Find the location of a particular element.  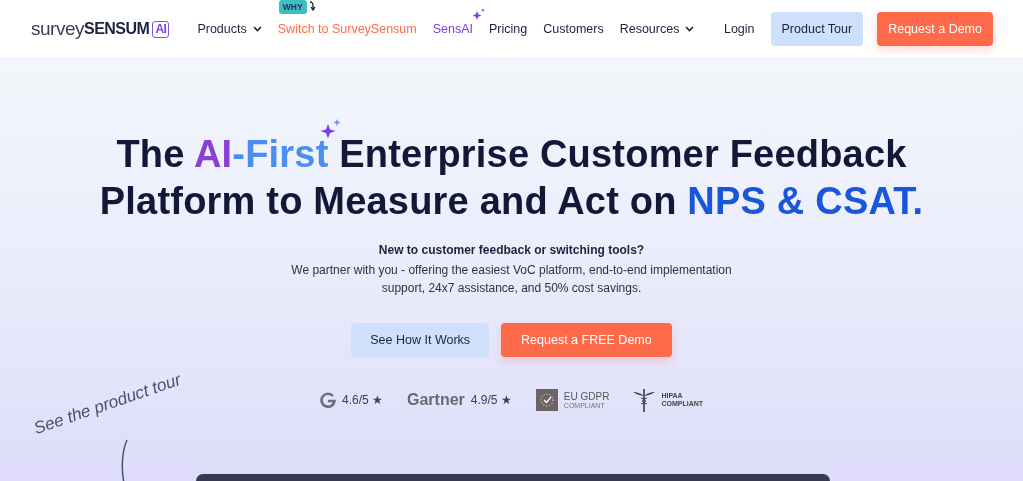

curved-line is located at coordinates (125, 460).